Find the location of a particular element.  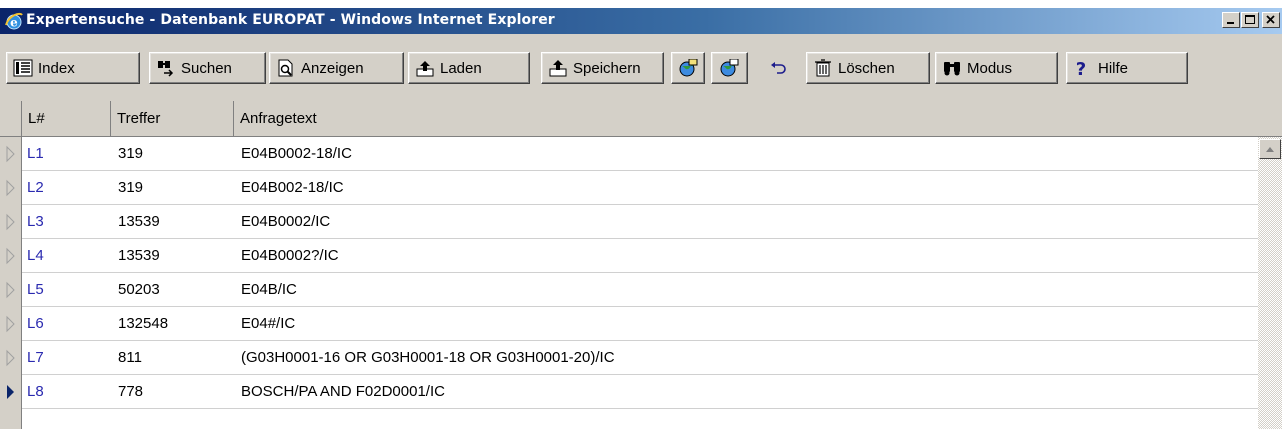

row-hits: 778 is located at coordinates (131, 391).